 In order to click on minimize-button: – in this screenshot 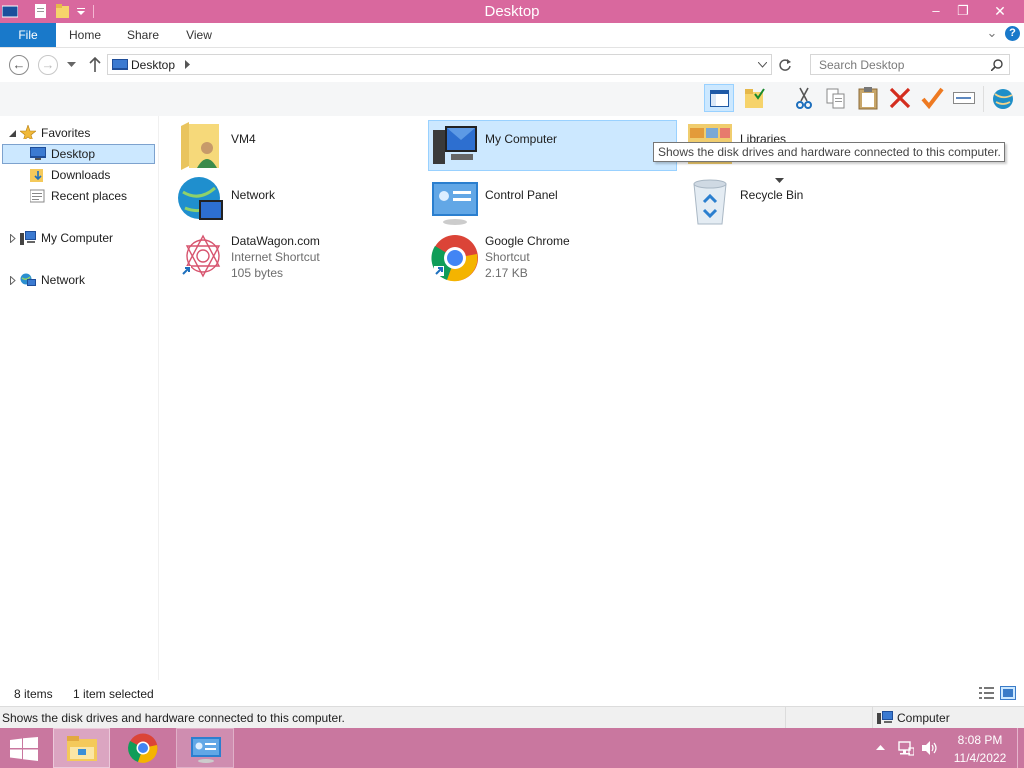, I will do `click(936, 11)`.